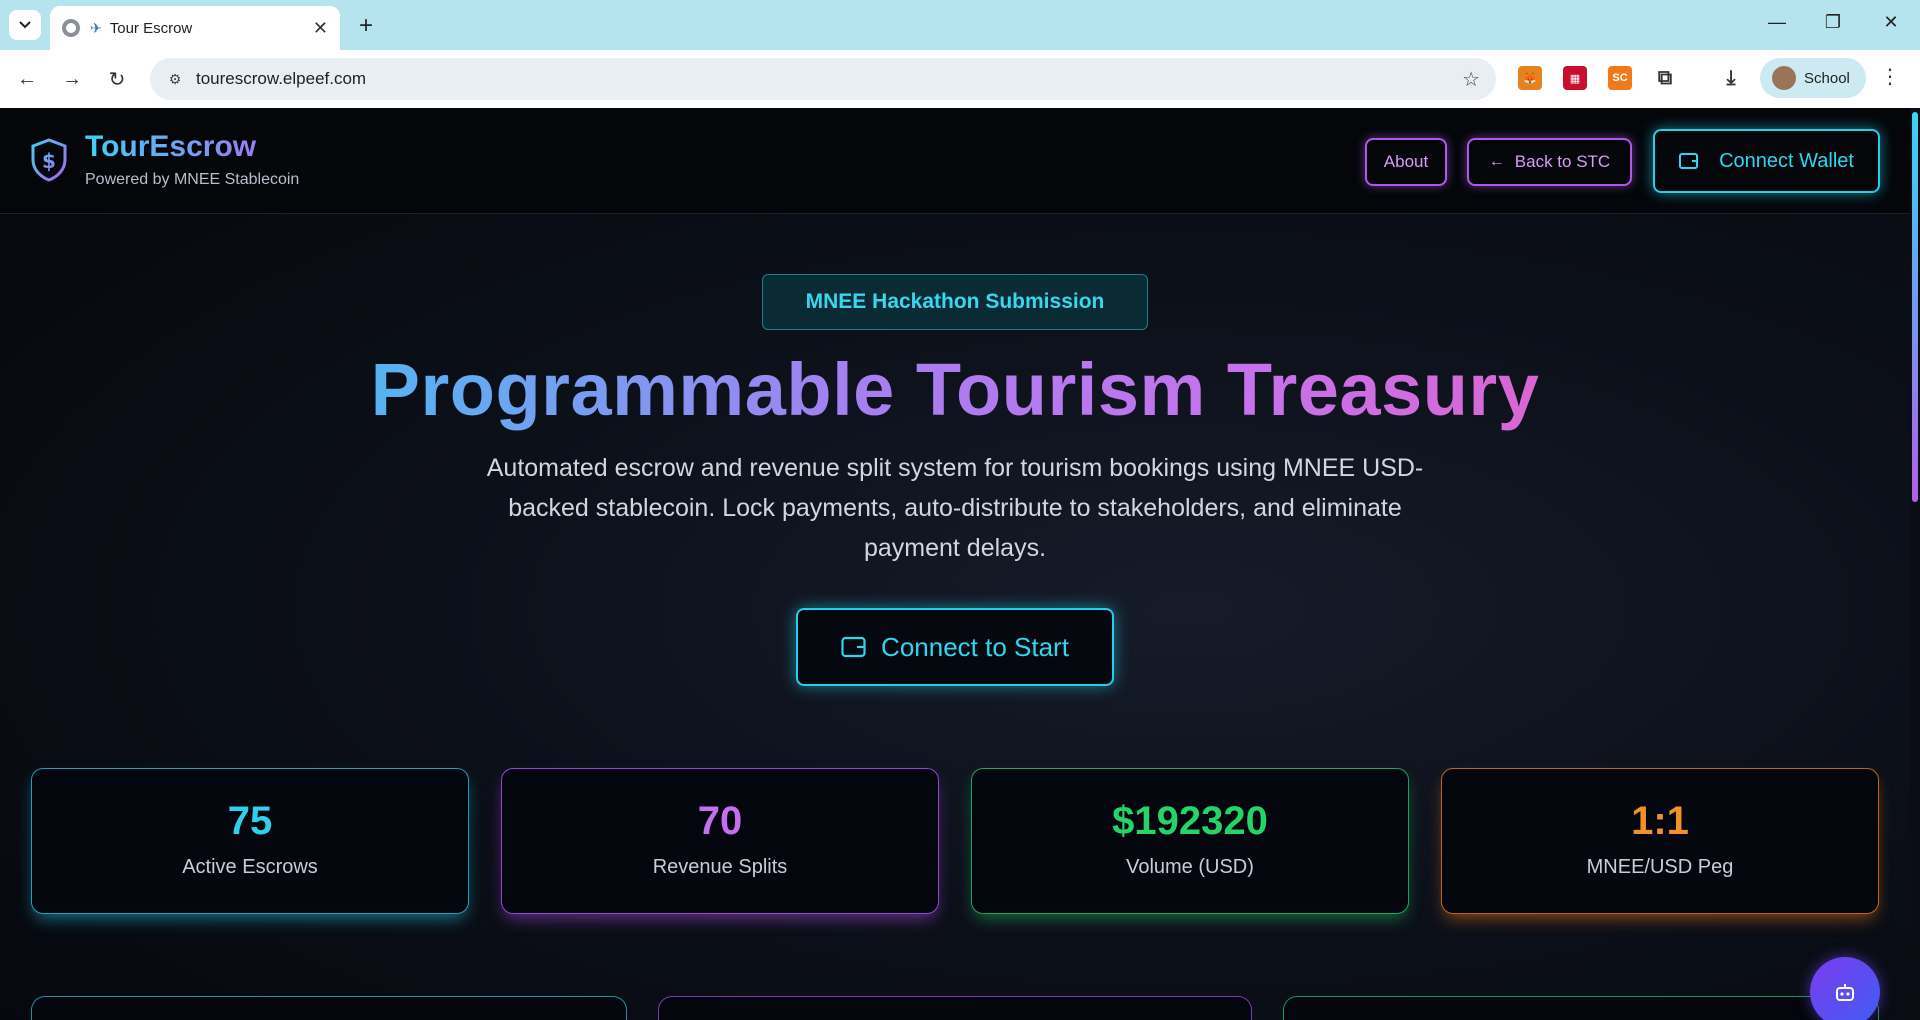  Describe the element at coordinates (1575, 78) in the screenshot. I see `red-extension-icon: ▦` at that location.